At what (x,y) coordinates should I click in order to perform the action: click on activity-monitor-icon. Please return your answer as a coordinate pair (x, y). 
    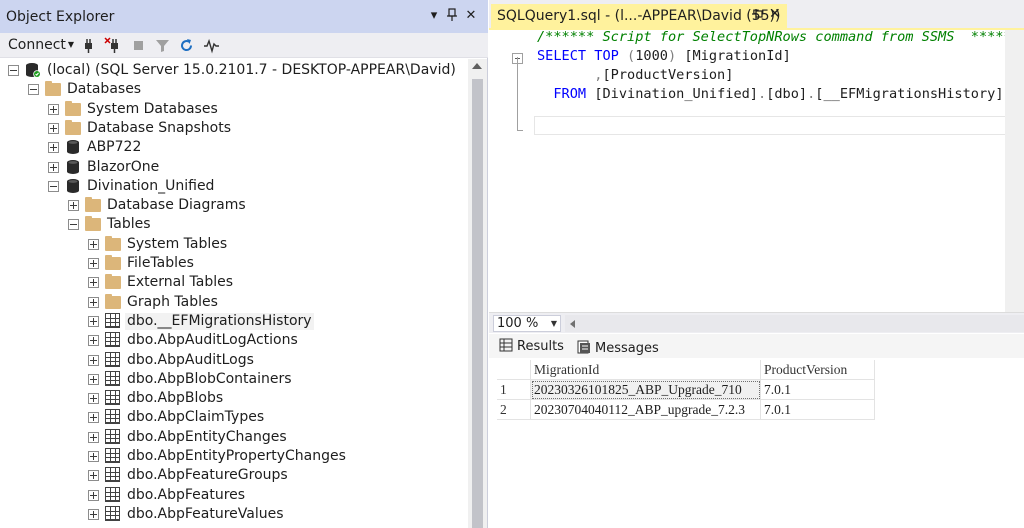
    Looking at the image, I should click on (211, 45).